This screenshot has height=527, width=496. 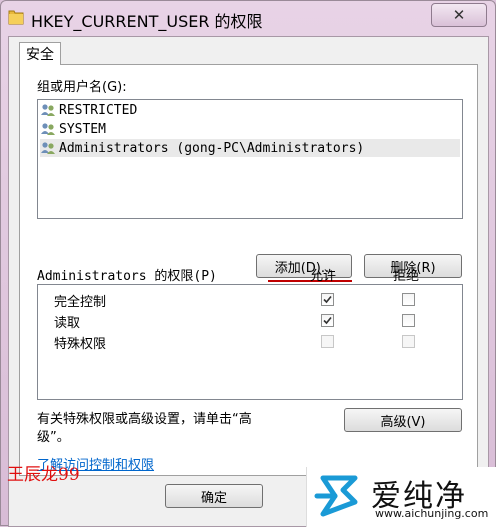 What do you see at coordinates (43, 475) in the screenshot?
I see `watermark-name: 王辰龙99` at bounding box center [43, 475].